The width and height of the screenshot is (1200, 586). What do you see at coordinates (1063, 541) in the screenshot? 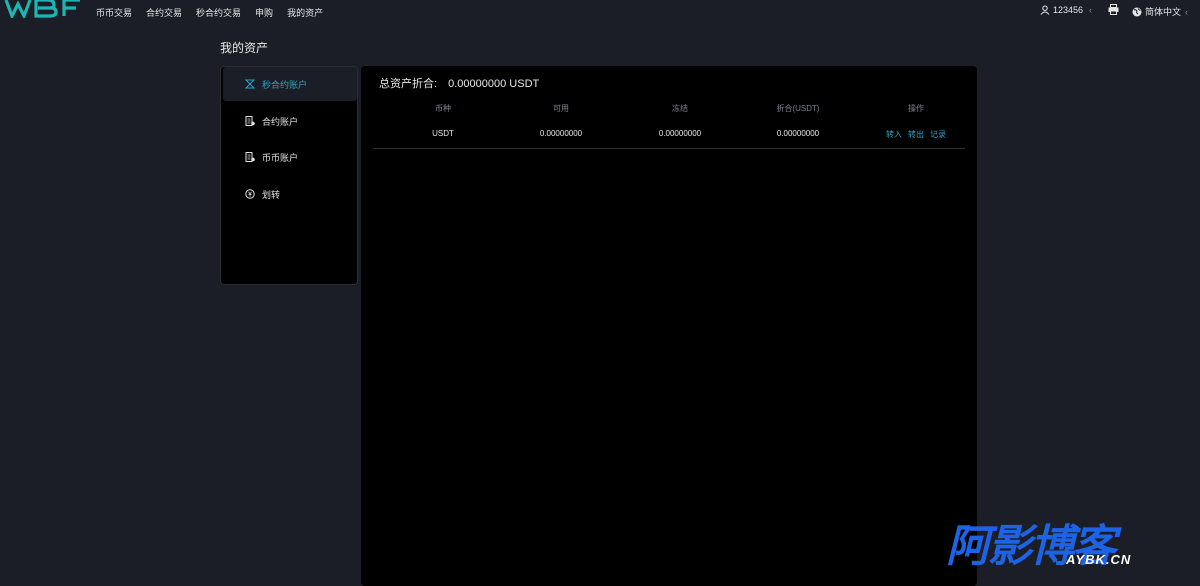
I see `watermark: 阿影博客 AYBK.CN` at bounding box center [1063, 541].